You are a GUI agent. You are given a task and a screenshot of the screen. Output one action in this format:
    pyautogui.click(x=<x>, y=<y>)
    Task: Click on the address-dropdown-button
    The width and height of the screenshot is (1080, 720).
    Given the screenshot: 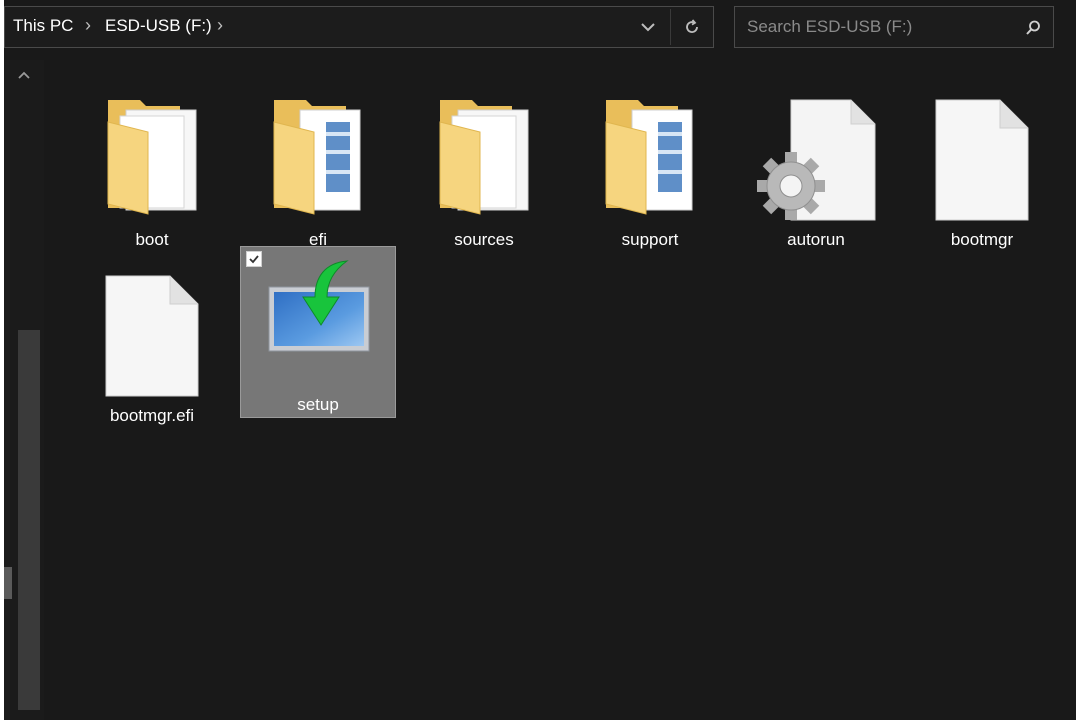 What is the action you would take?
    pyautogui.click(x=648, y=27)
    